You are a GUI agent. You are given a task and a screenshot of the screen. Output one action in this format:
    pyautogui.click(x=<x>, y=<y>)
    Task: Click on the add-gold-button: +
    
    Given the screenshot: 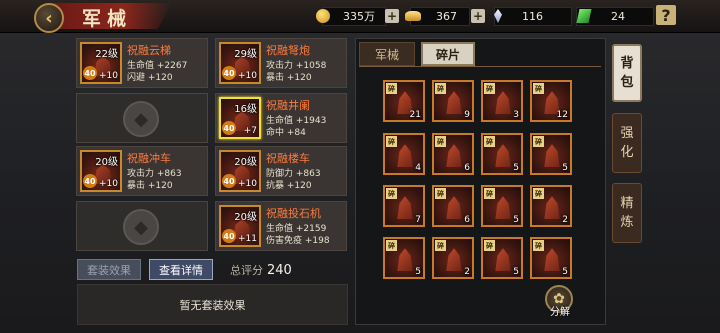 What is the action you would take?
    pyautogui.click(x=392, y=16)
    